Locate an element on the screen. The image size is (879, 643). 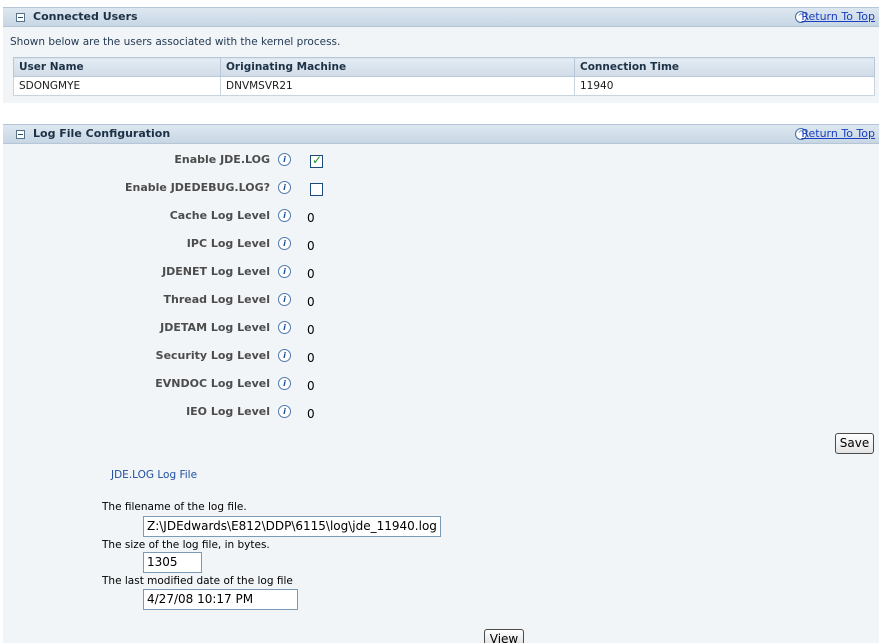
config-label: Thread Log Level is located at coordinates (217, 299).